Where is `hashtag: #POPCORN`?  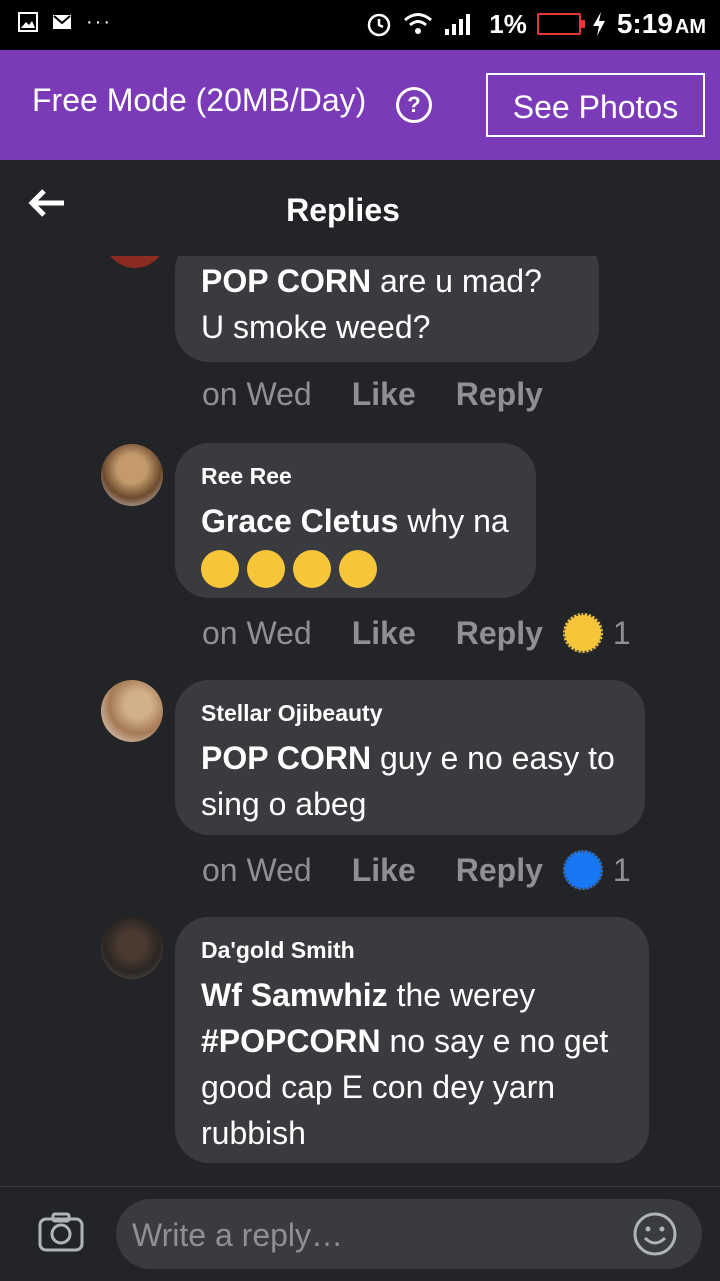
hashtag: #POPCORN is located at coordinates (291, 1041).